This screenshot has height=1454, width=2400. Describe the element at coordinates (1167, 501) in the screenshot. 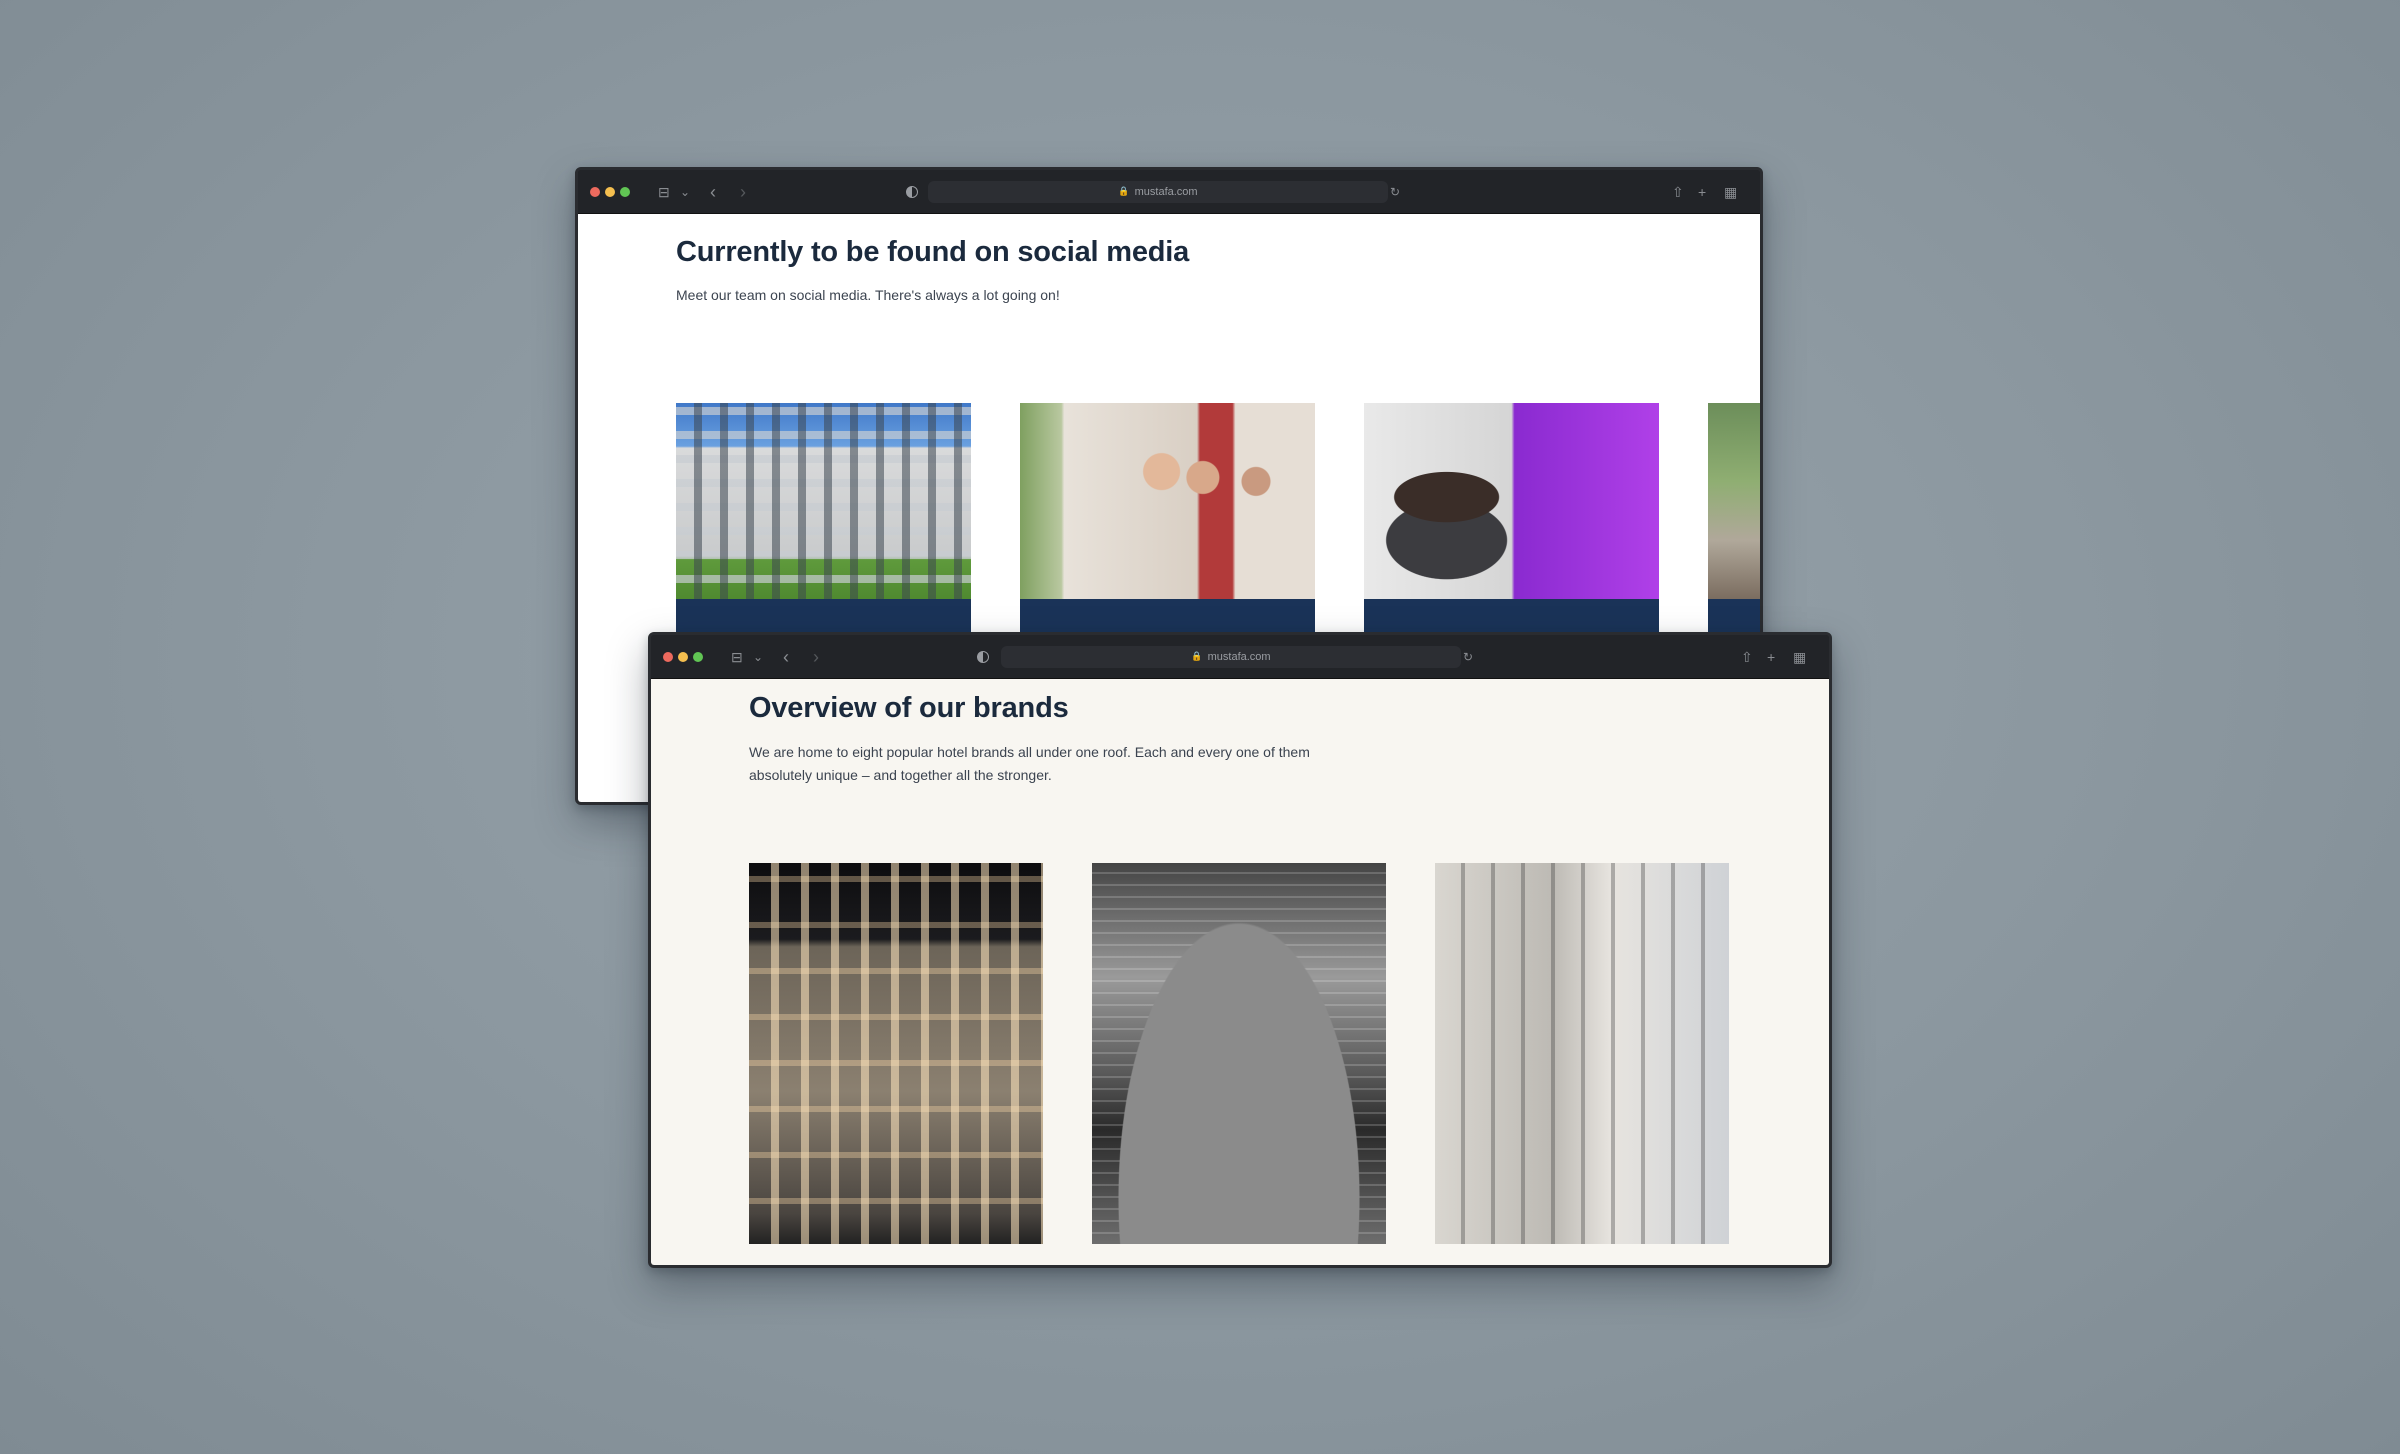

I see `team-meeting-photo` at that location.